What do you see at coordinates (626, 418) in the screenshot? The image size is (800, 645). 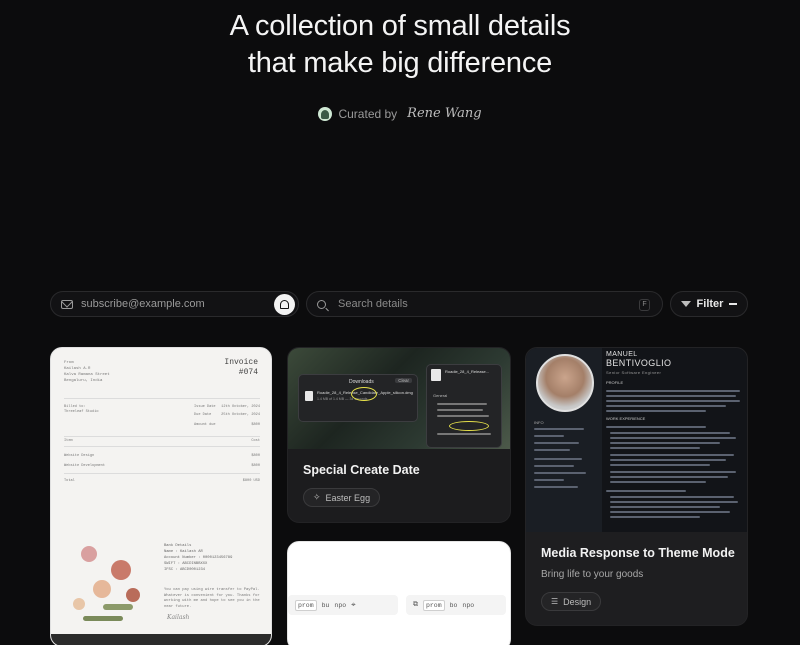 I see `resume-experience-heading: WORK EXPERIENCE` at bounding box center [626, 418].